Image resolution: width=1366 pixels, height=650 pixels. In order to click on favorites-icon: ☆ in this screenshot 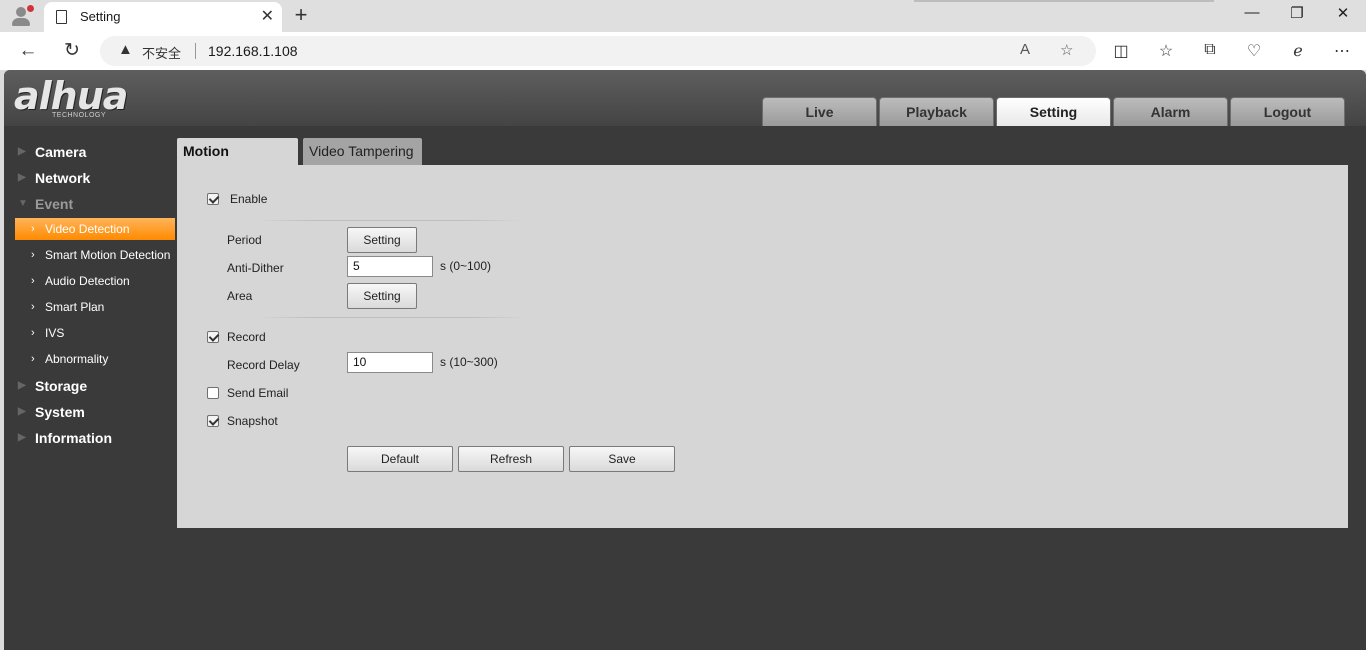, I will do `click(1166, 51)`.